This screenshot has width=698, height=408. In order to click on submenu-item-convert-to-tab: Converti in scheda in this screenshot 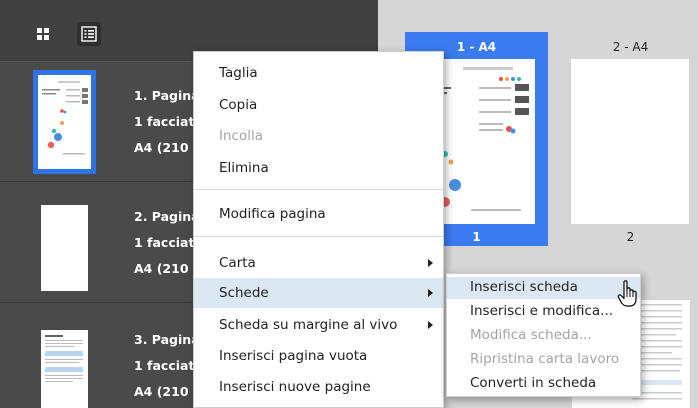, I will do `click(543, 384)`.